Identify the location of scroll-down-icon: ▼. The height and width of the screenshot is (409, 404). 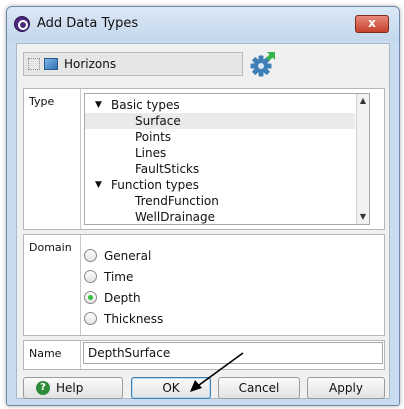
(363, 217).